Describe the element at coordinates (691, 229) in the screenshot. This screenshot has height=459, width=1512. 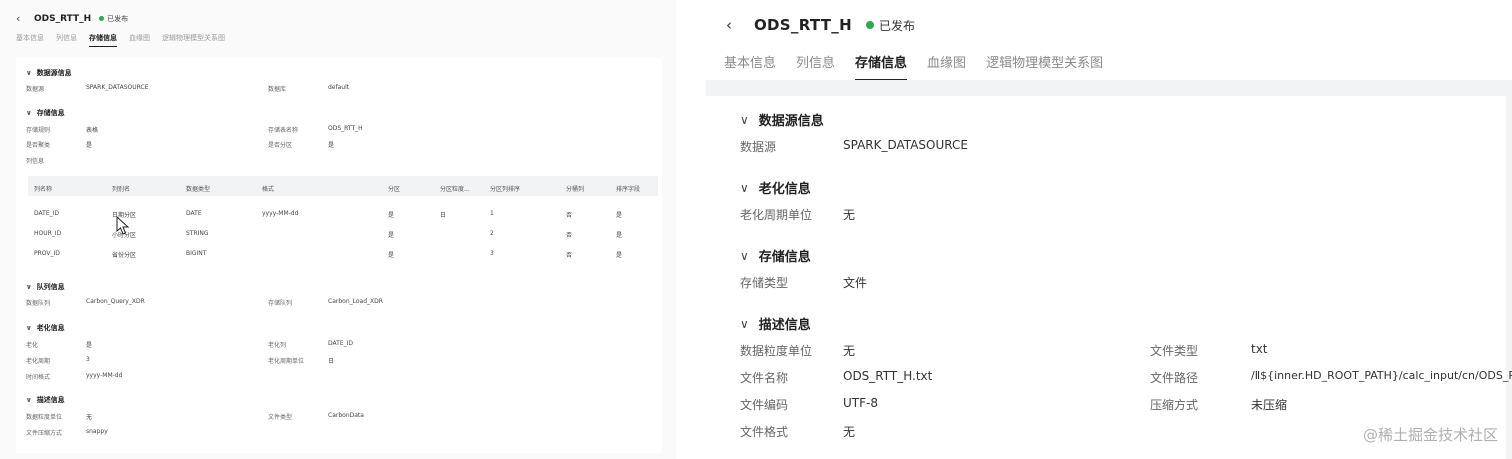
I see `panel-gap` at that location.